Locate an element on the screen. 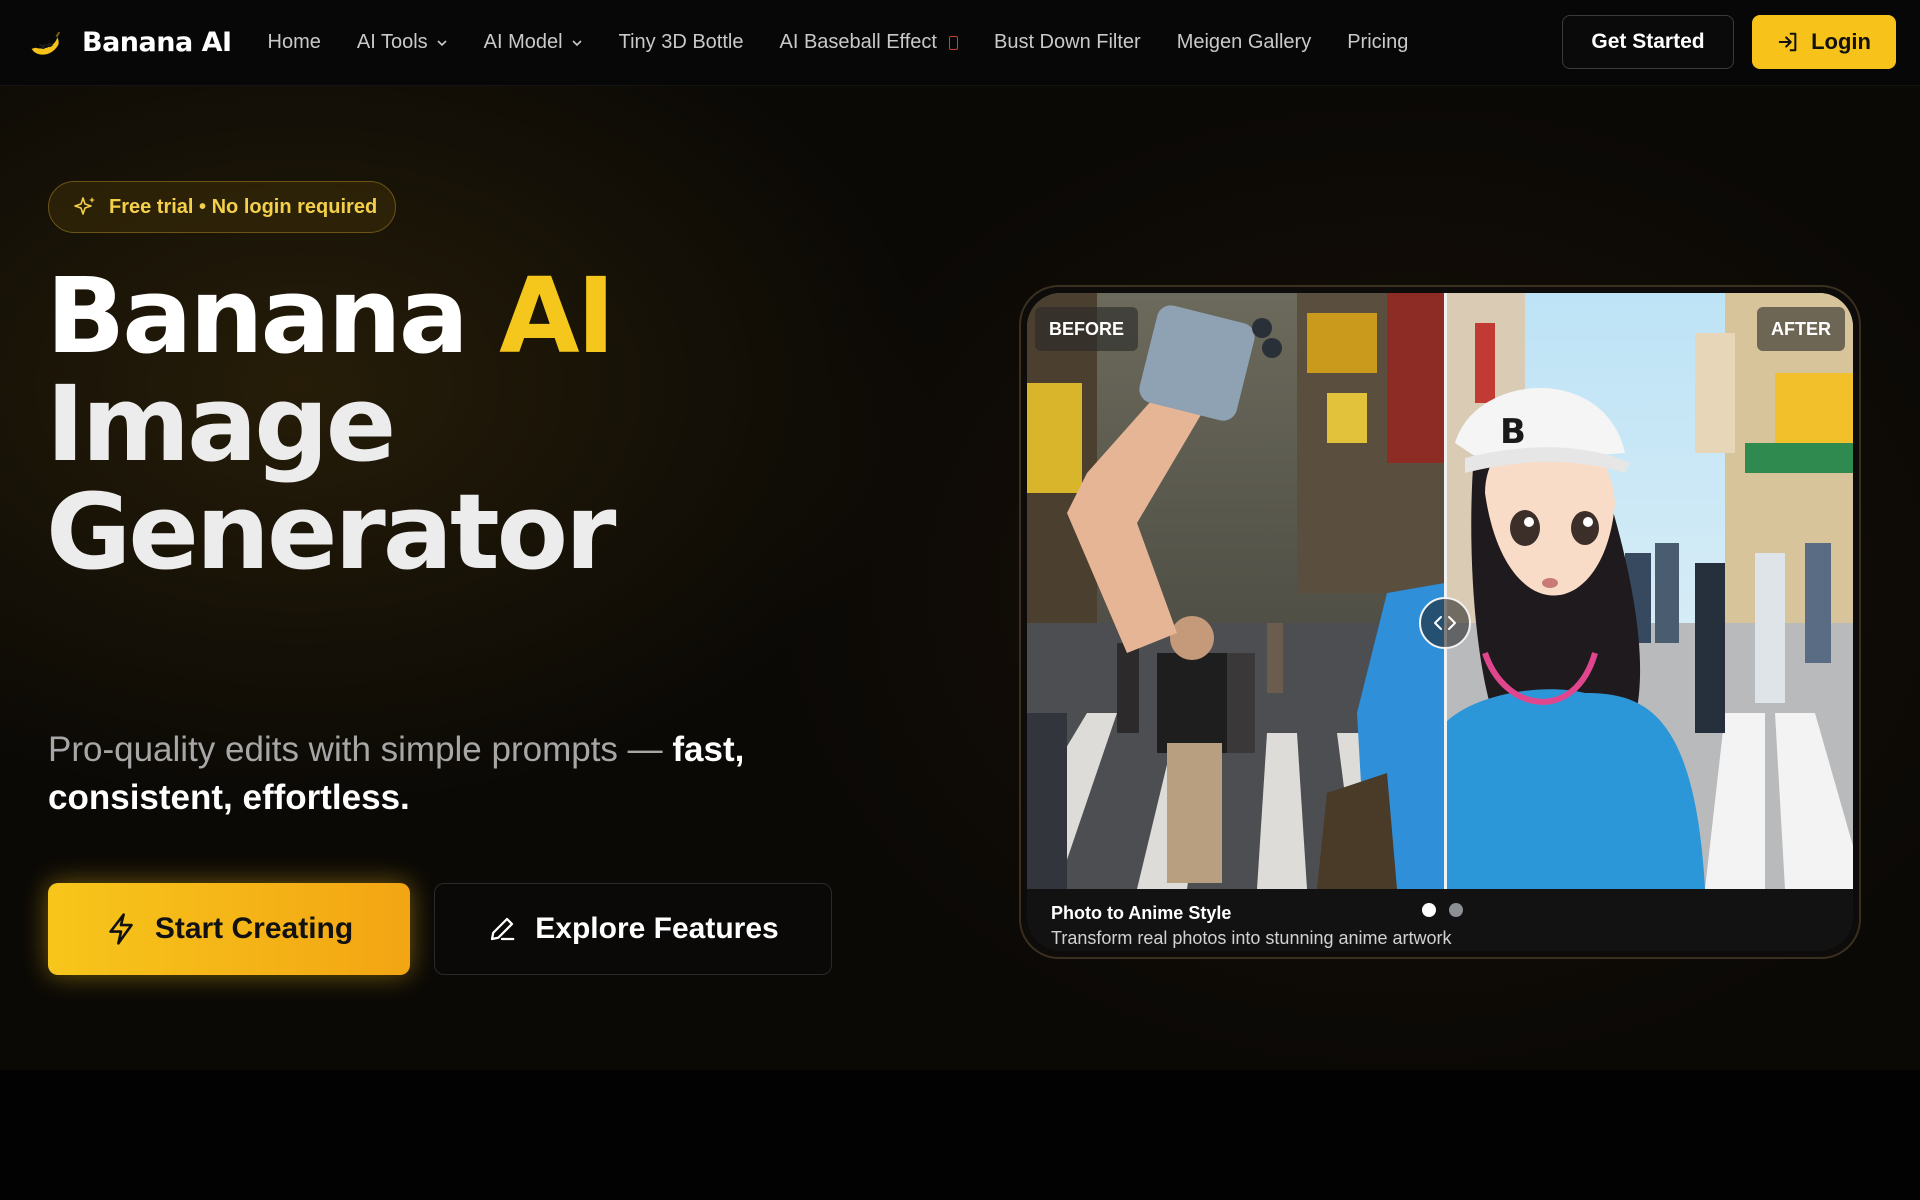  login-button: Login is located at coordinates (1824, 42).